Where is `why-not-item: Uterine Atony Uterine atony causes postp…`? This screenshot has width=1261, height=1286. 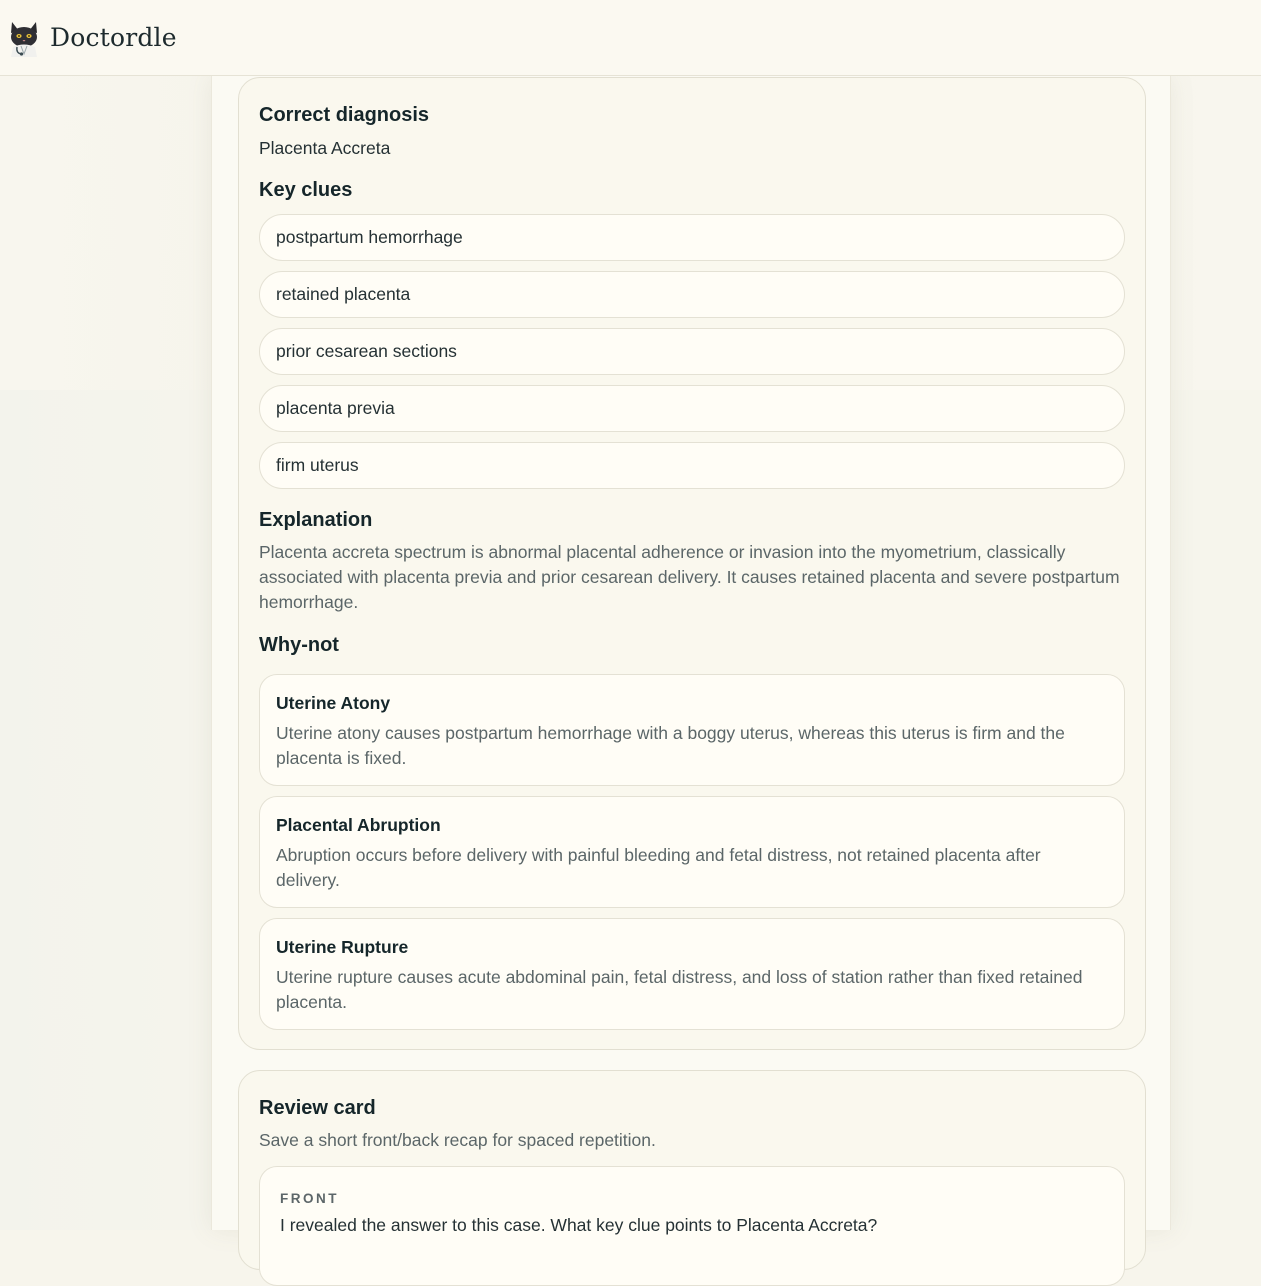
why-not-item: Uterine Atony Uterine atony causes postp… is located at coordinates (692, 730).